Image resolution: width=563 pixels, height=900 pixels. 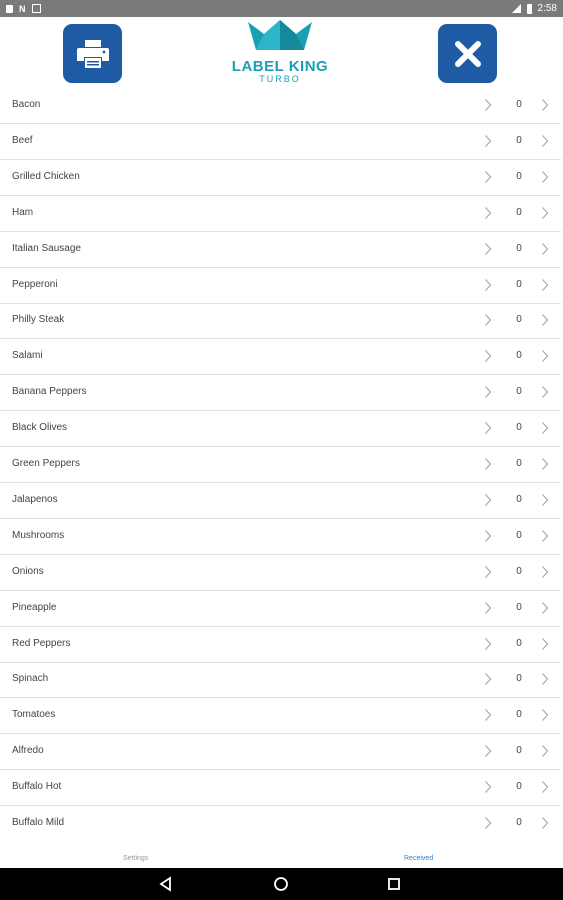 I want to click on item-label: Pepperoni, so click(x=35, y=284).